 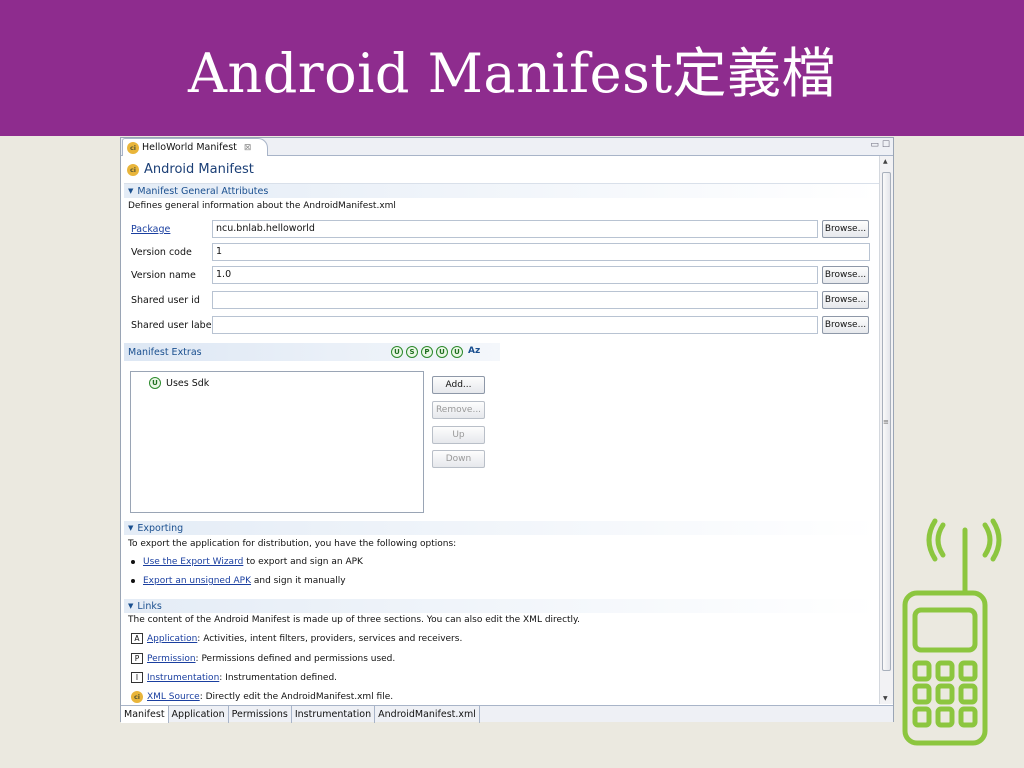 I want to click on instrumentation-icon: I, so click(x=137, y=677).